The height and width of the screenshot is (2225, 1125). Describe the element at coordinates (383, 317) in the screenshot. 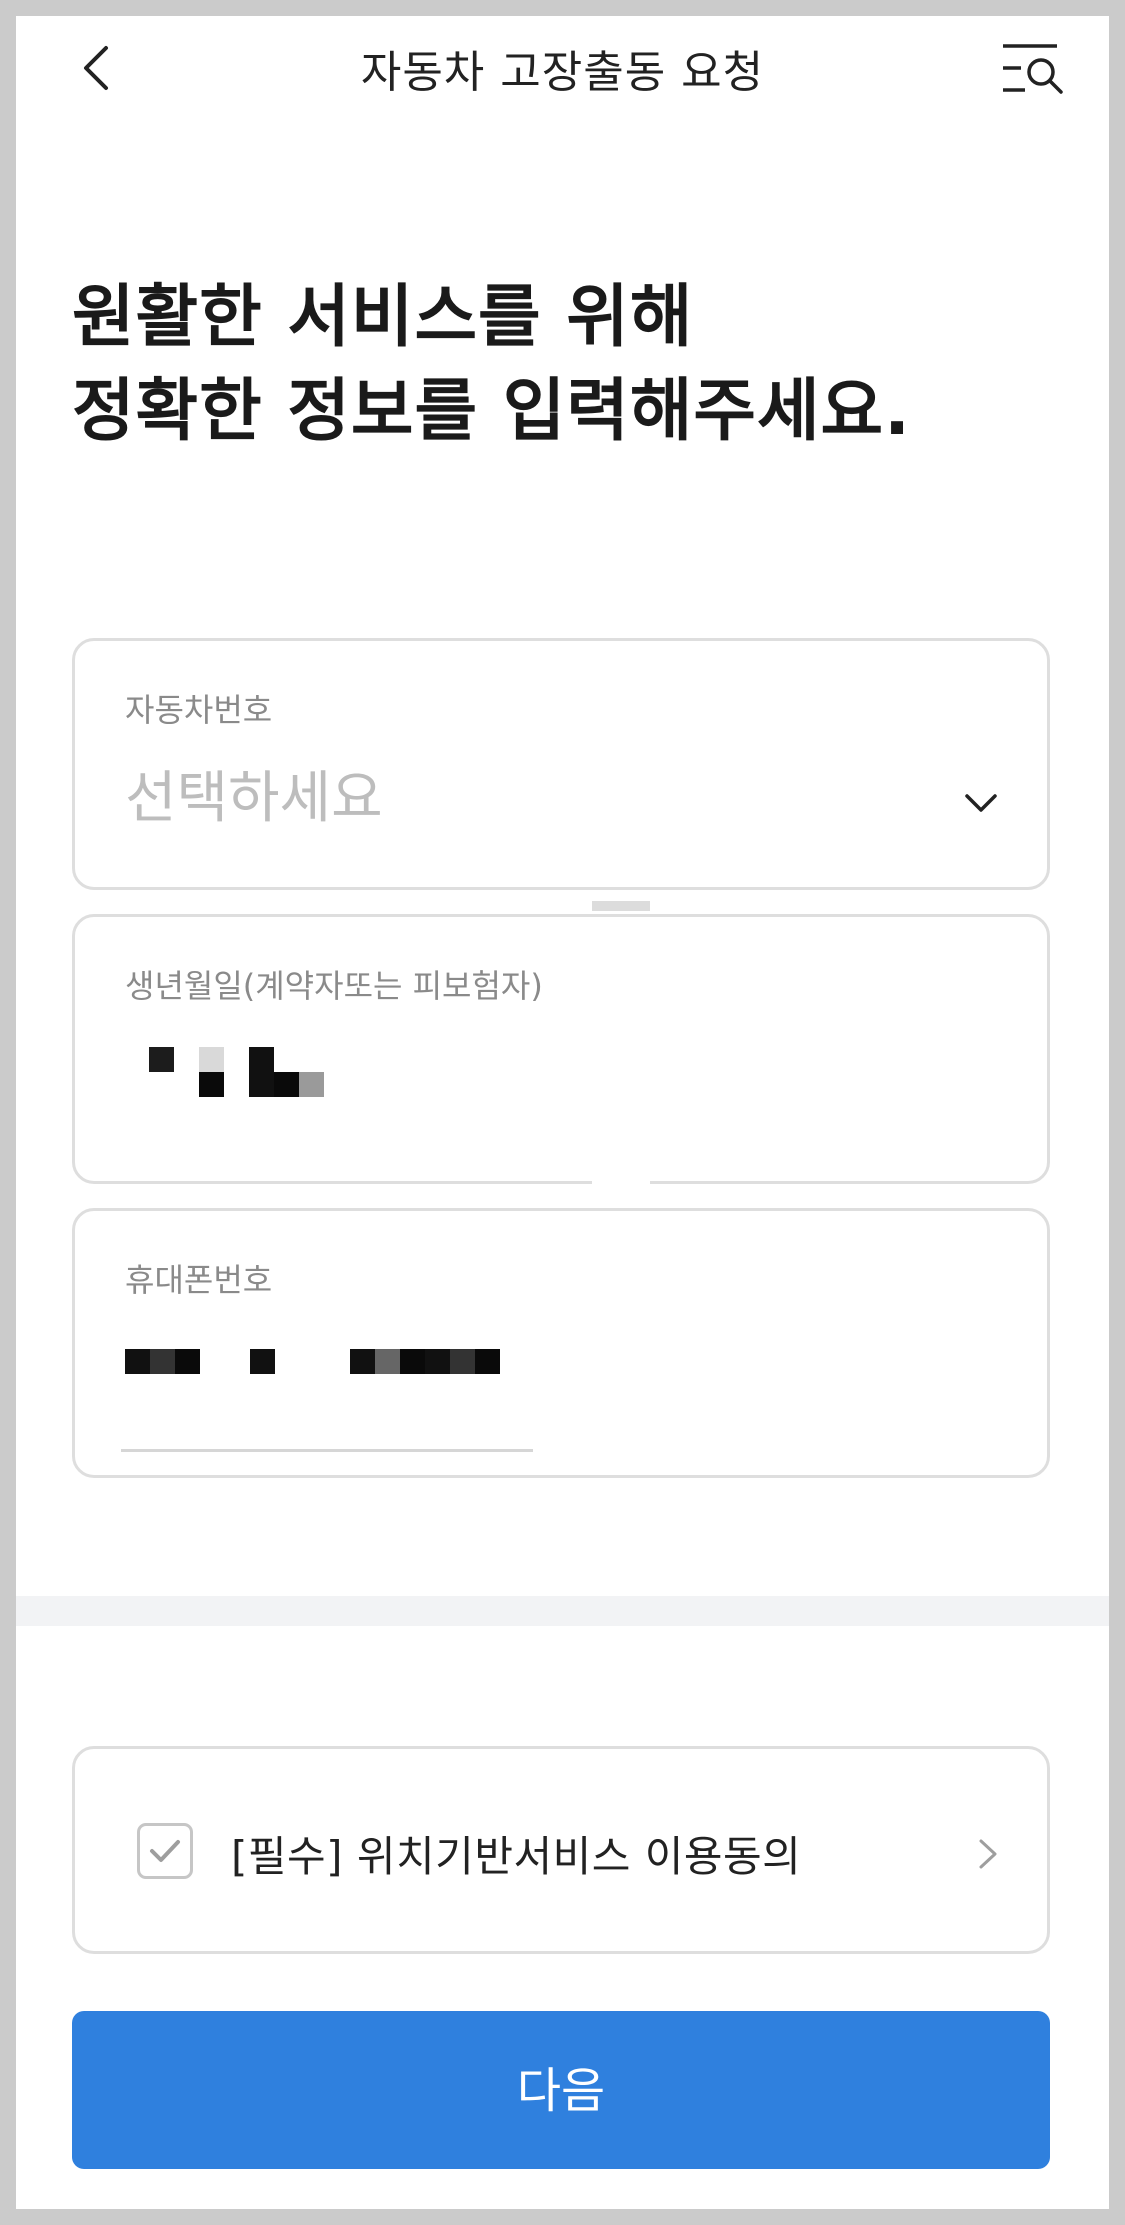

I see `headline-line-1: 원활한 서비스를 위해` at that location.